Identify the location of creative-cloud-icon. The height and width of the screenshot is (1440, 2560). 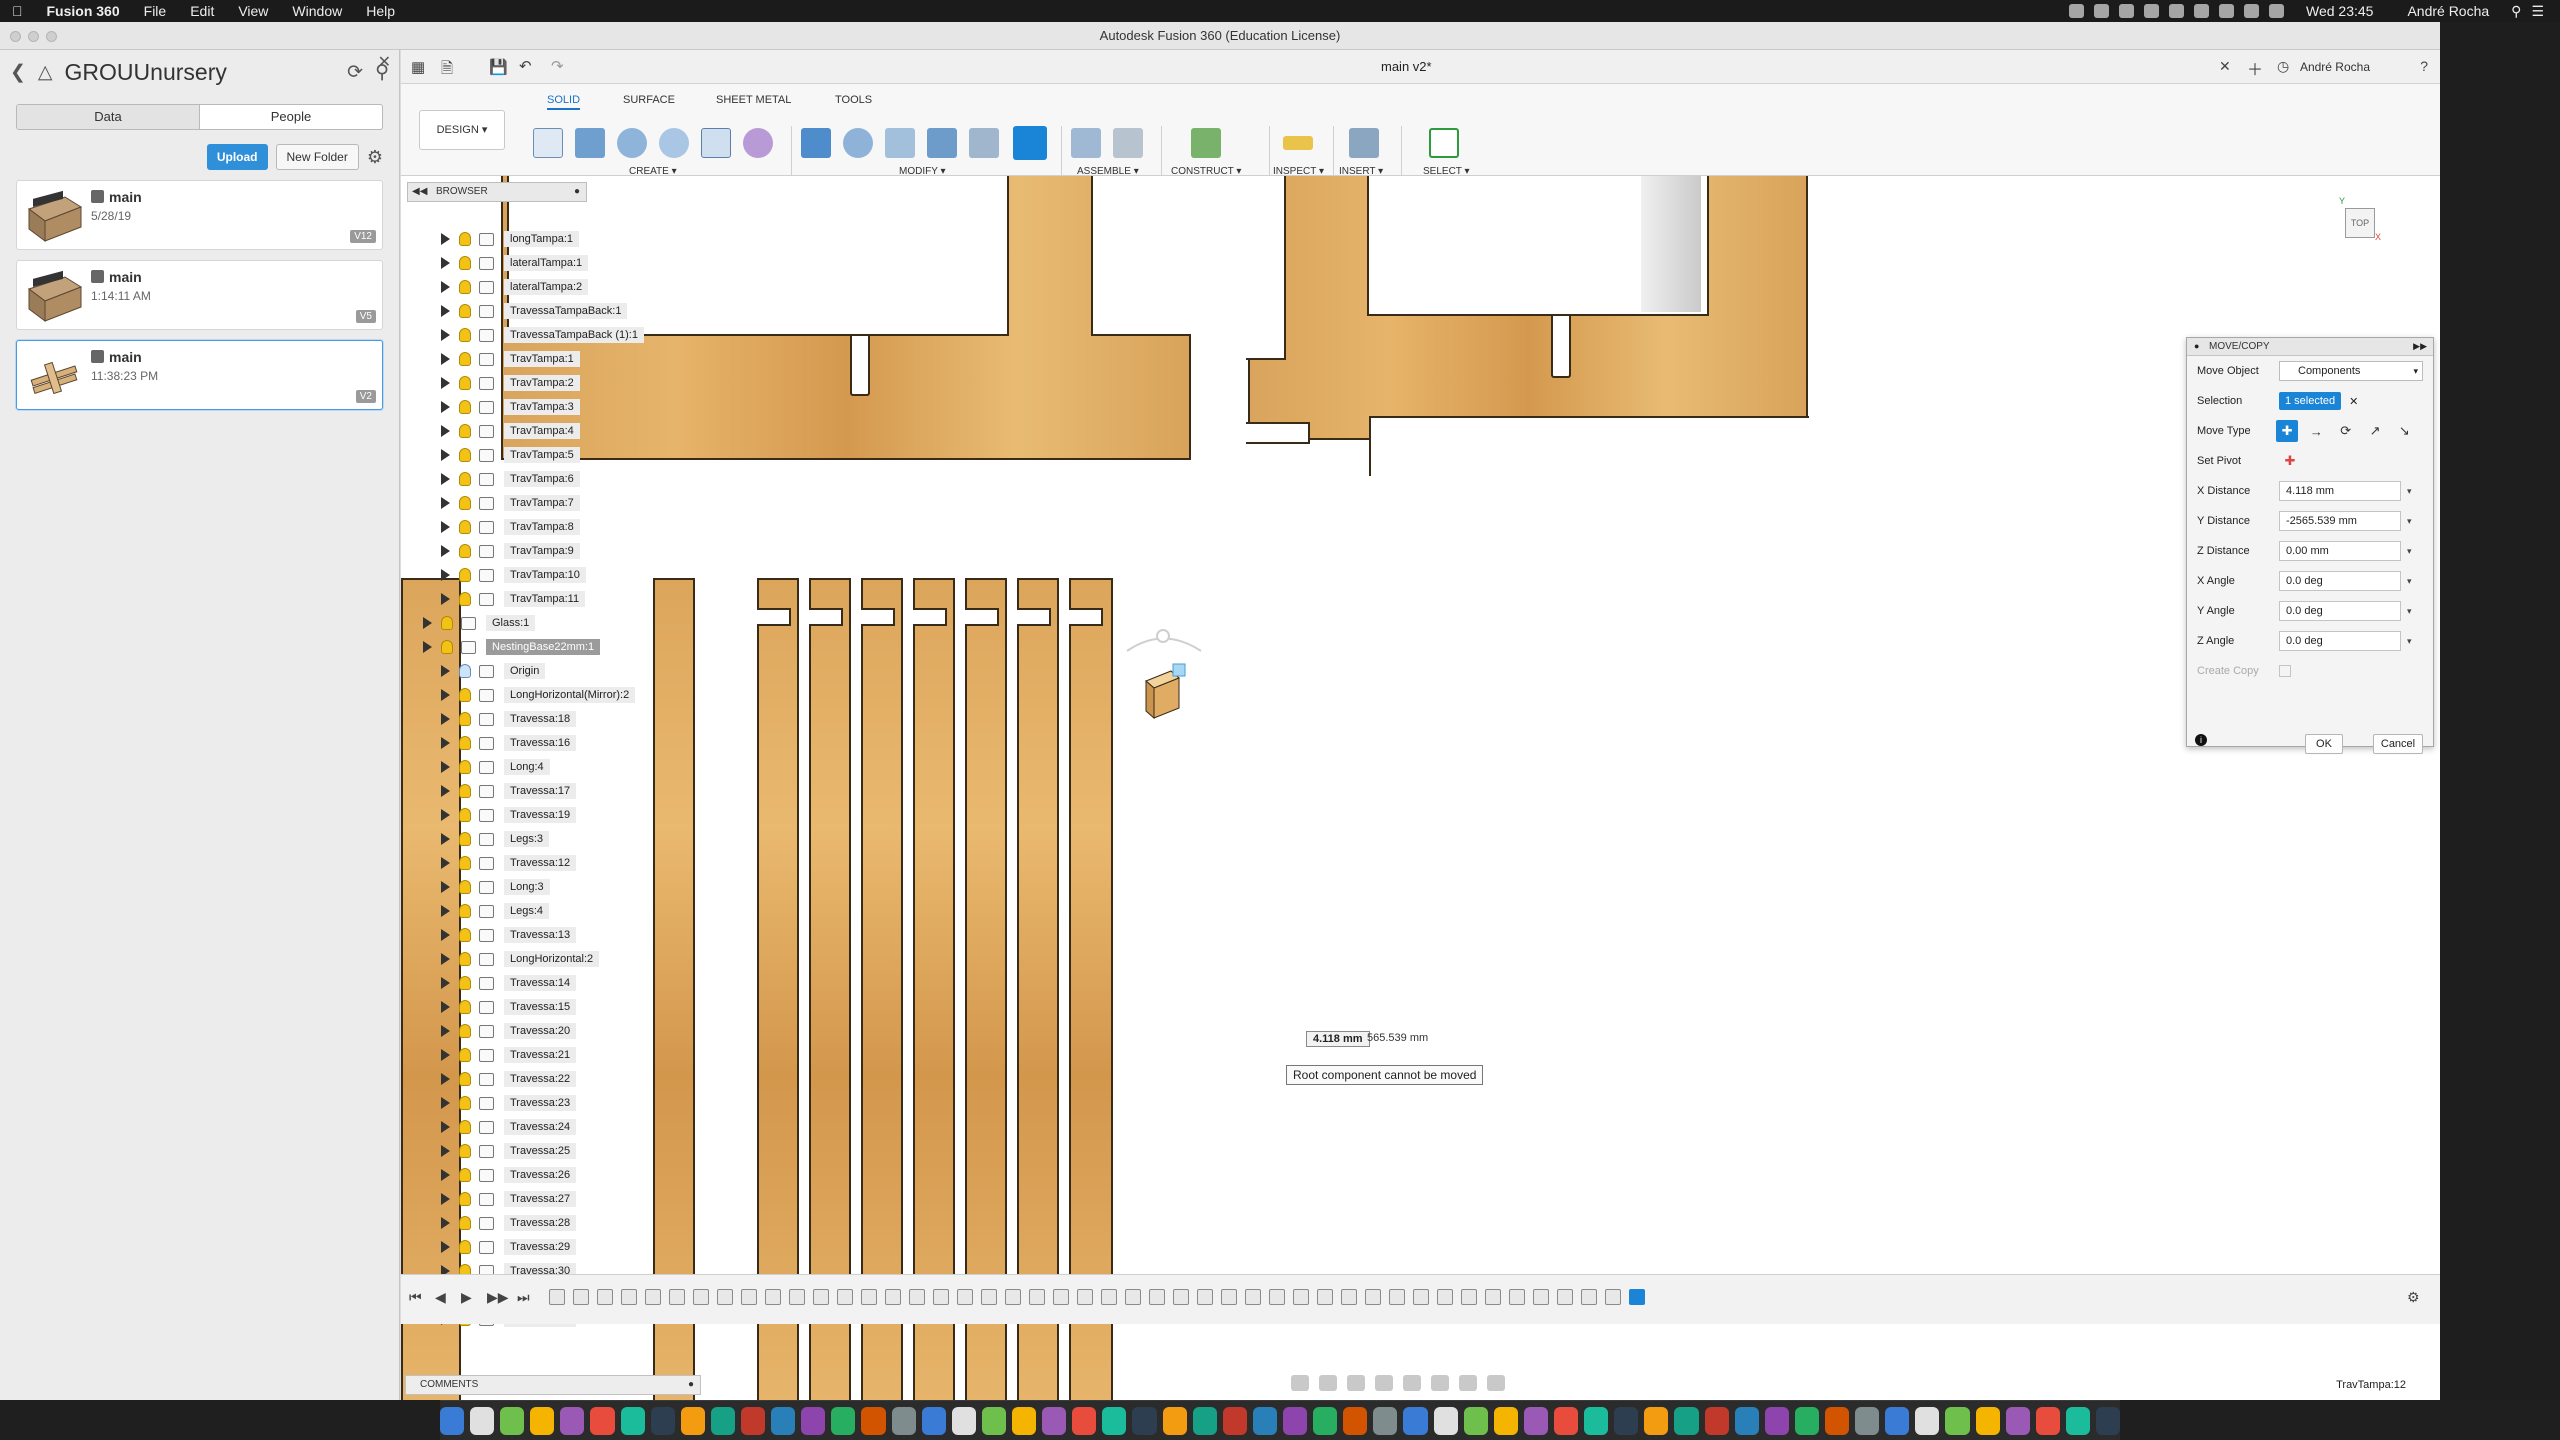
(2076, 11).